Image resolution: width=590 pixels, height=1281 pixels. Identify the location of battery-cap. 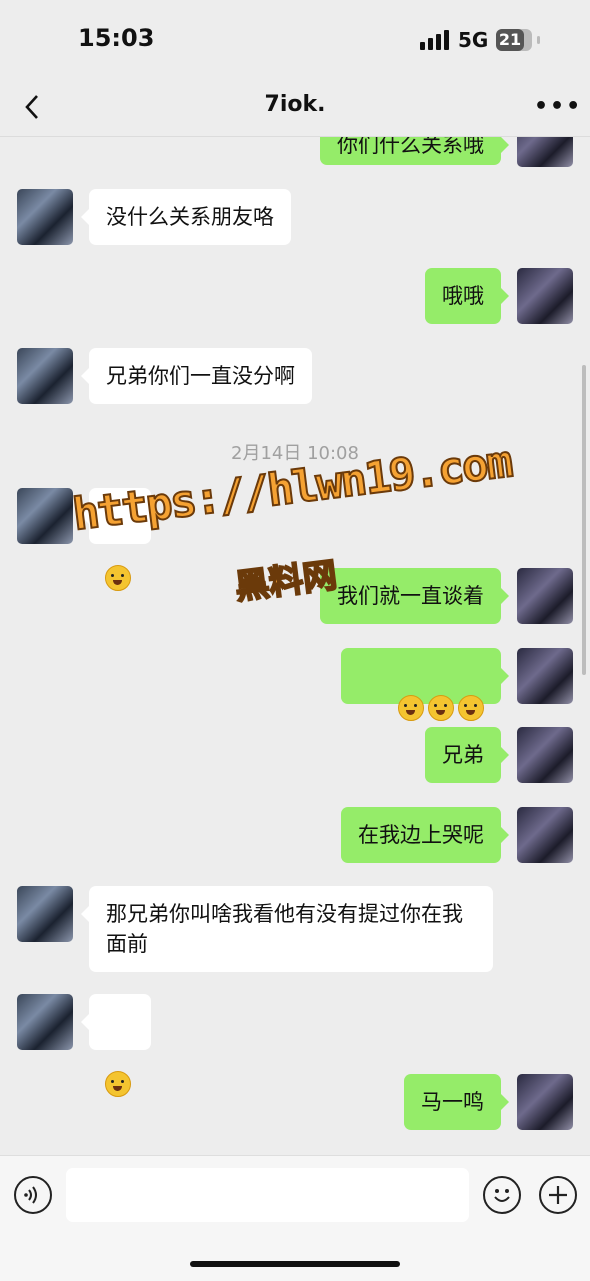
(538, 40).